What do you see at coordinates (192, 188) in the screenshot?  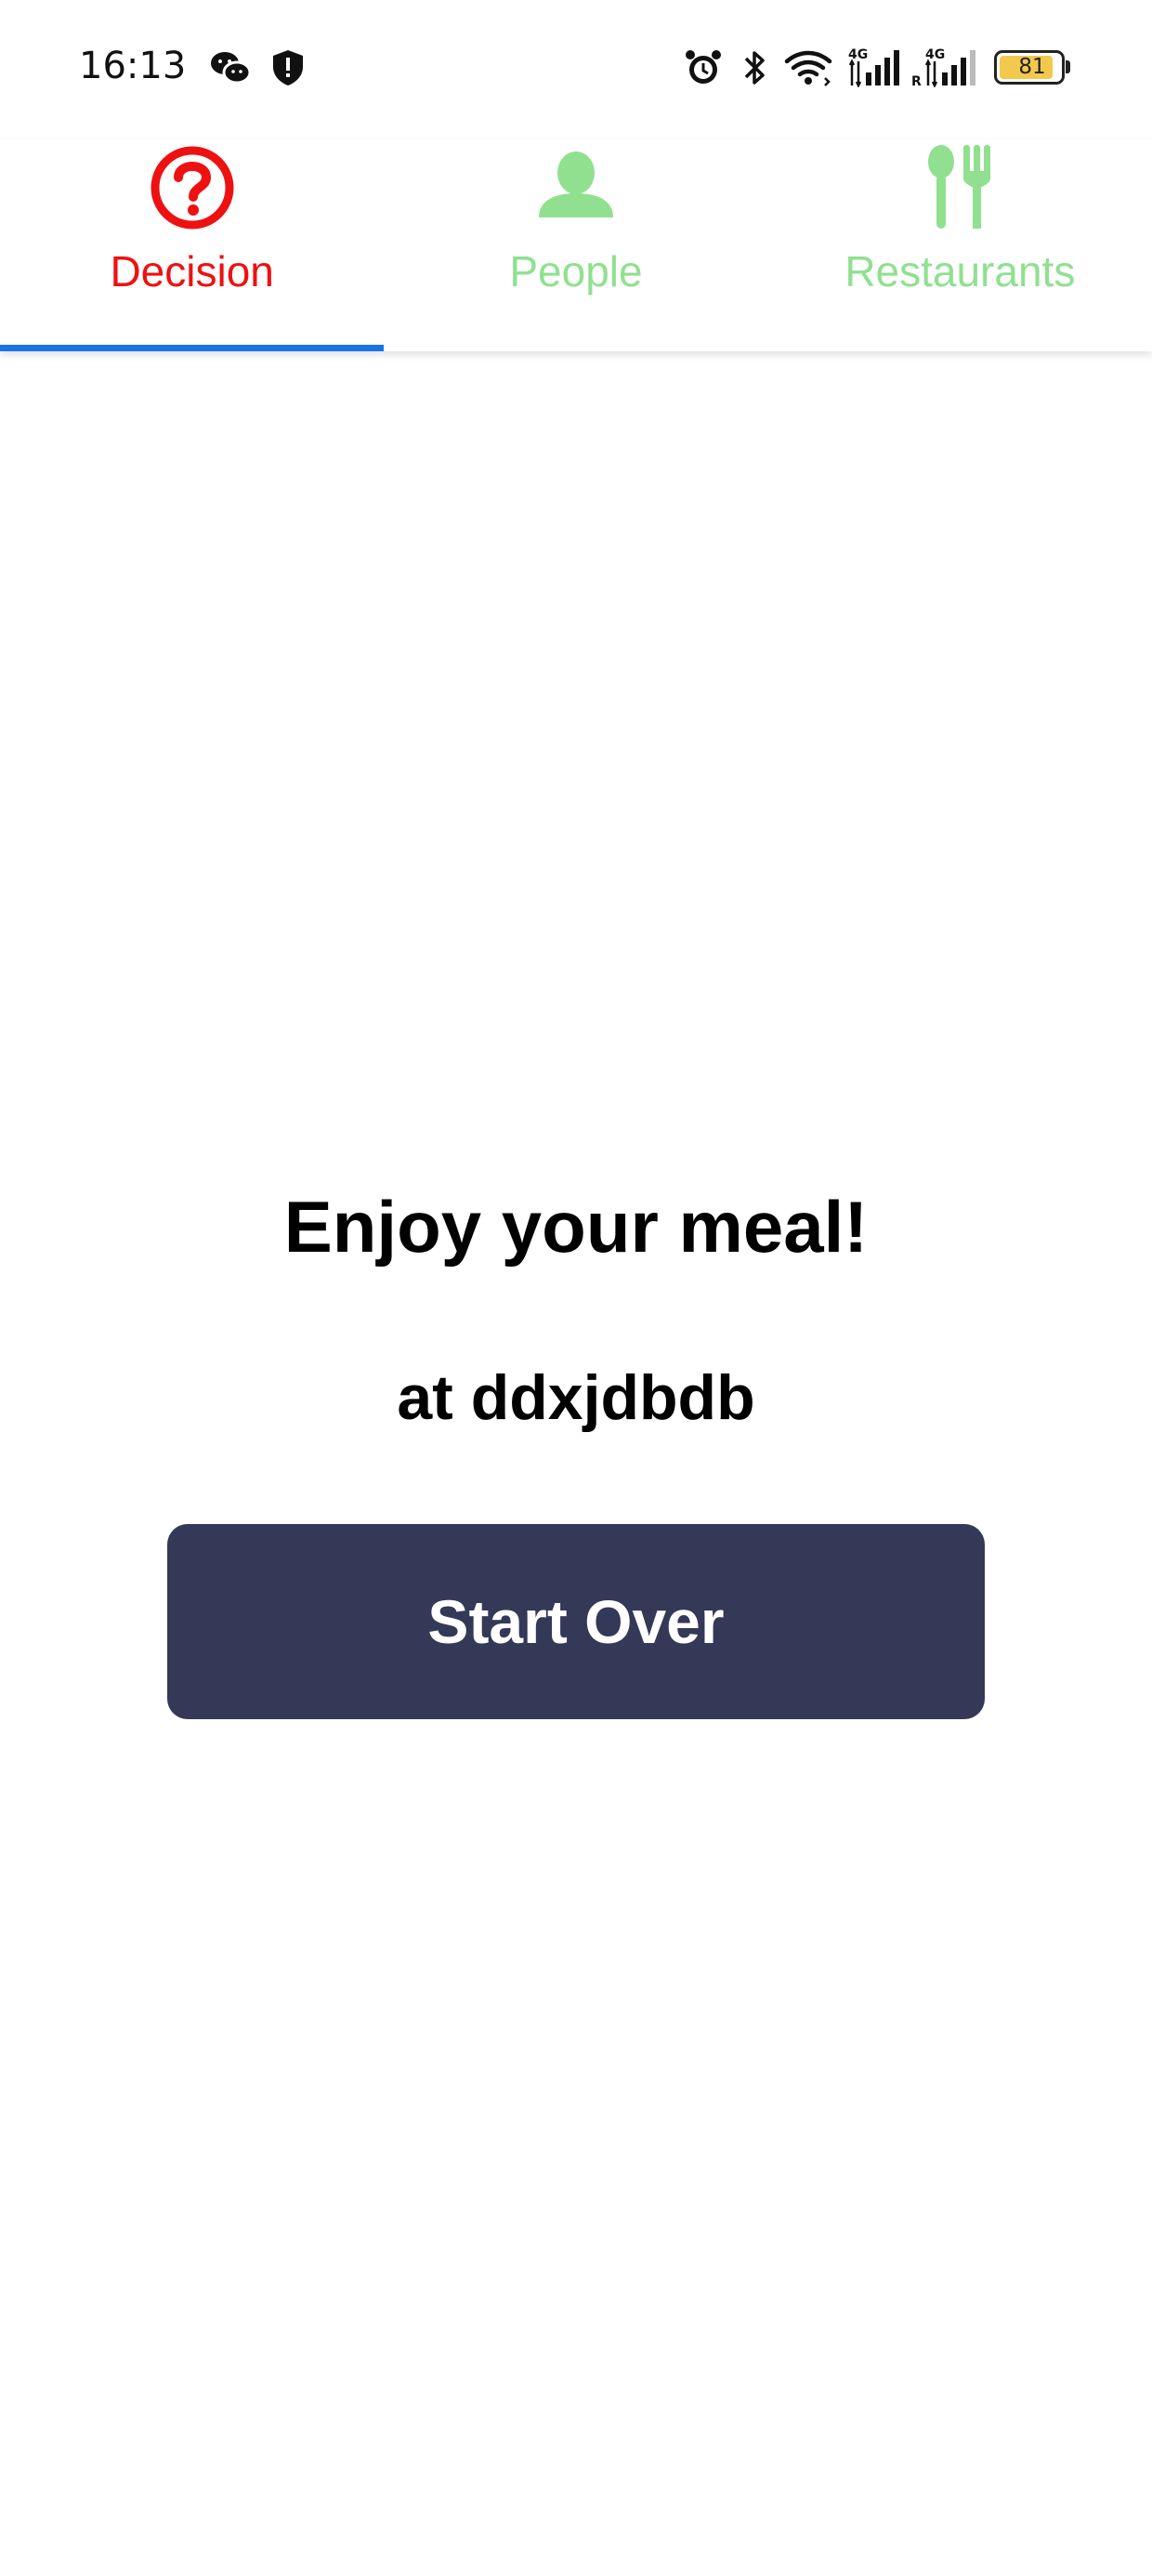 I see `question-circle-icon` at bounding box center [192, 188].